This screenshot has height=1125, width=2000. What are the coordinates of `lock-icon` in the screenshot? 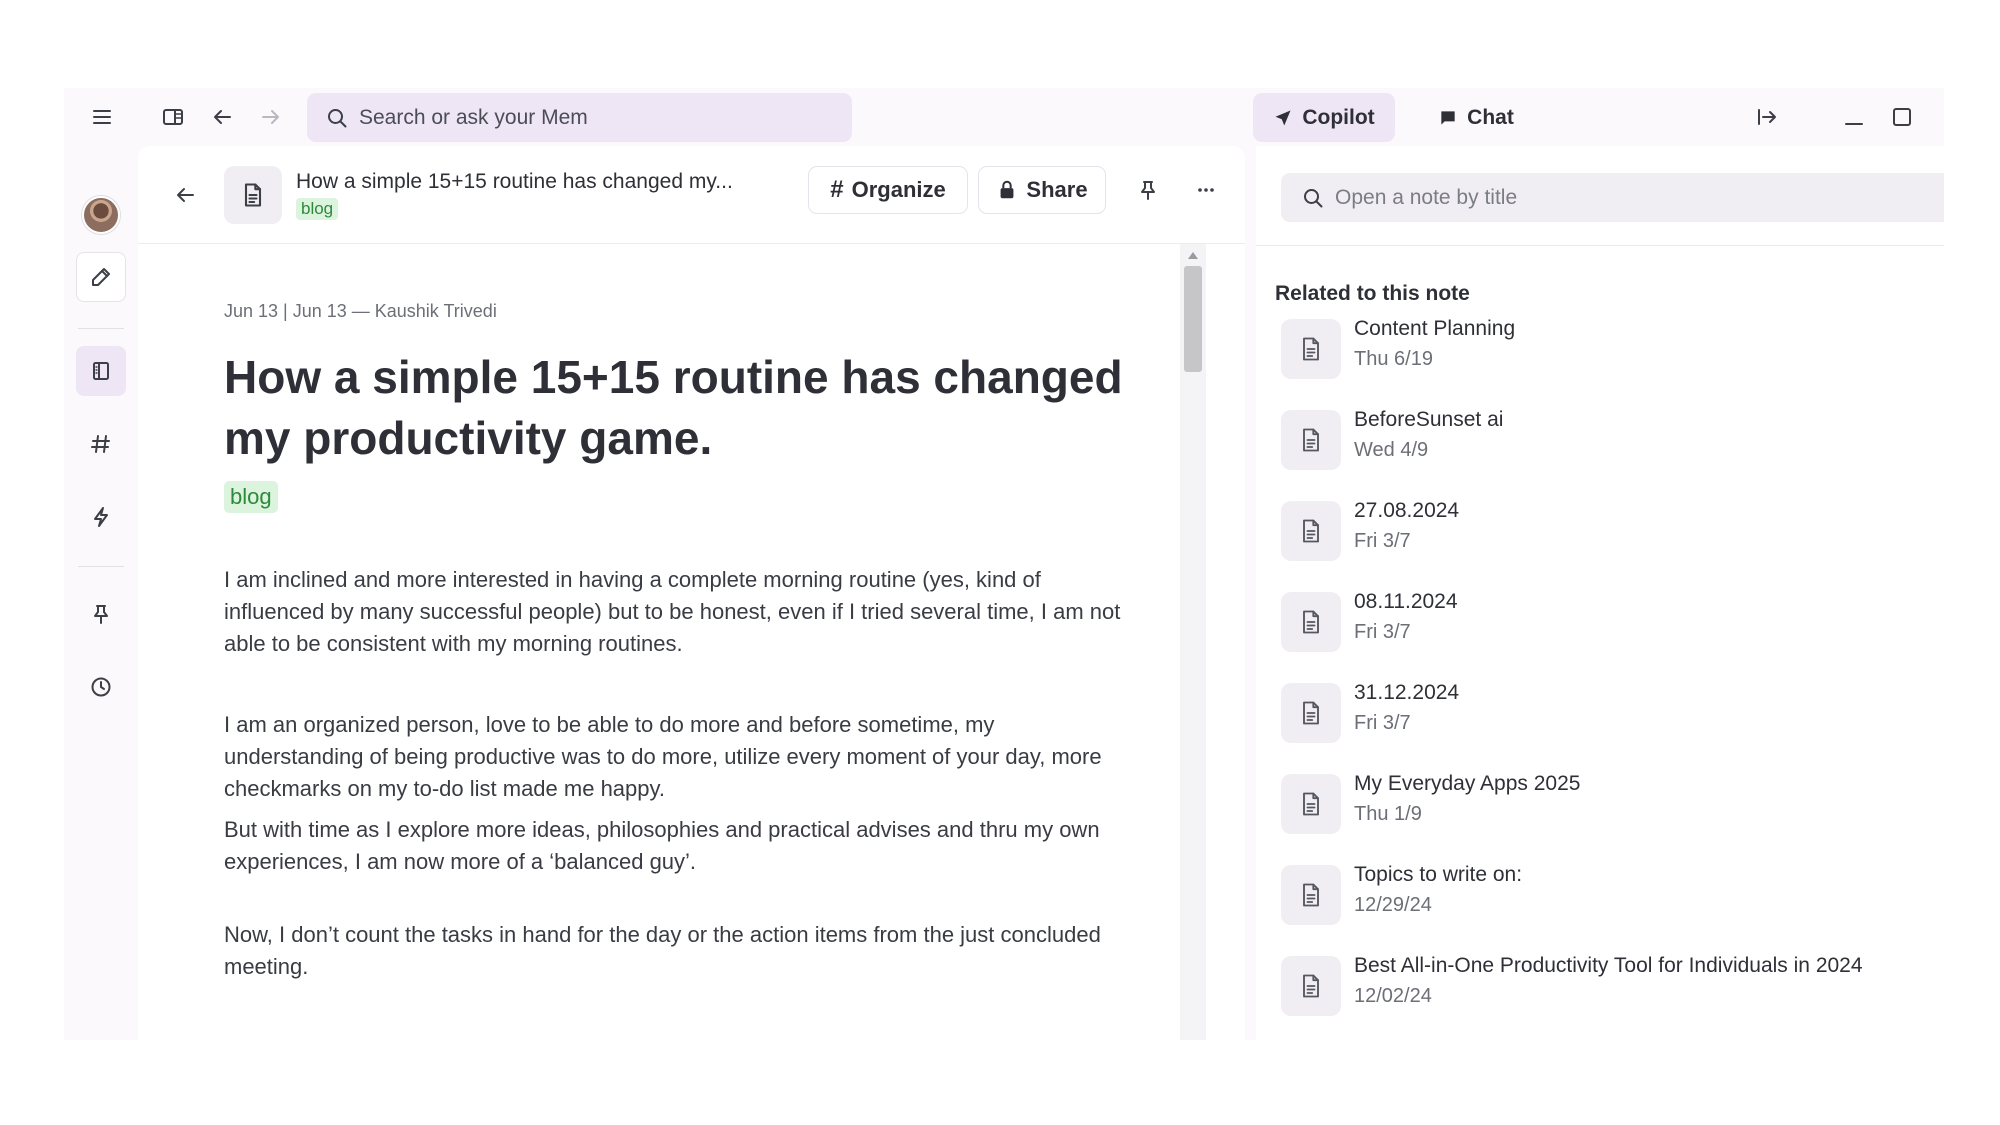 It's located at (1007, 189).